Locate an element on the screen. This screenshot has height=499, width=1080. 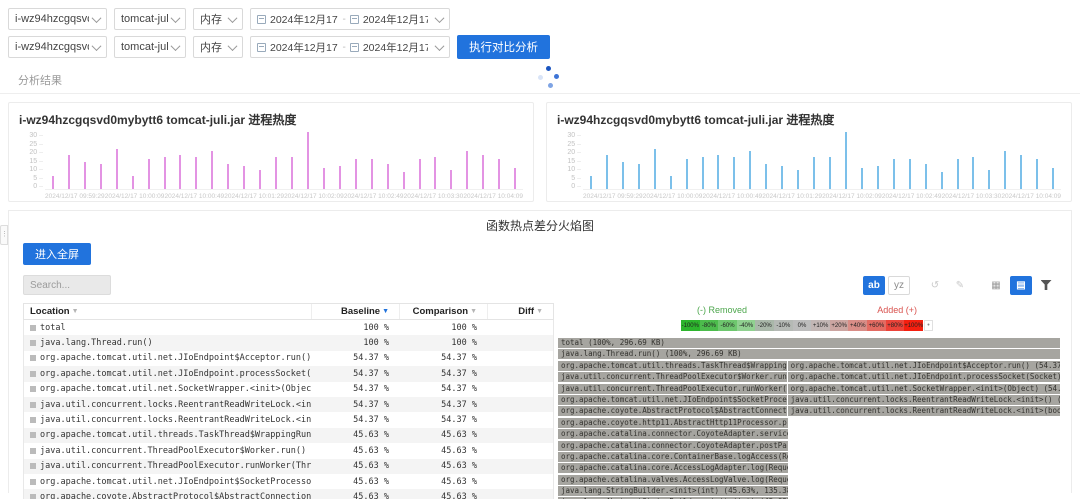
comparison-instance-select: i-wz94hzcgqsvd0mybytt6 is located at coordinates (57, 47).